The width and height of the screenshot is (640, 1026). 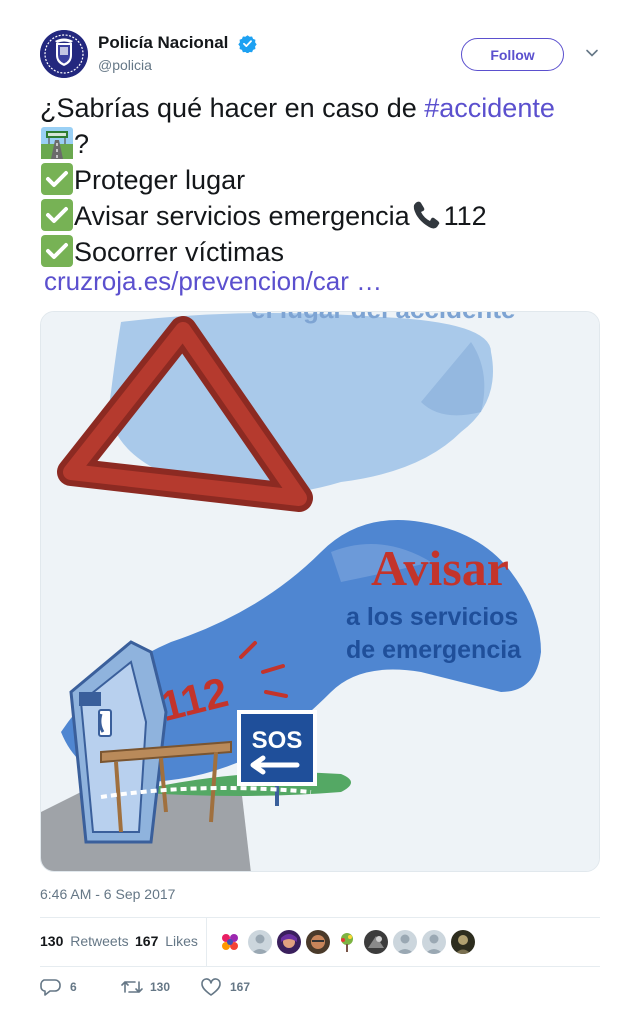 I want to click on motorway-icon, so click(x=57, y=143).